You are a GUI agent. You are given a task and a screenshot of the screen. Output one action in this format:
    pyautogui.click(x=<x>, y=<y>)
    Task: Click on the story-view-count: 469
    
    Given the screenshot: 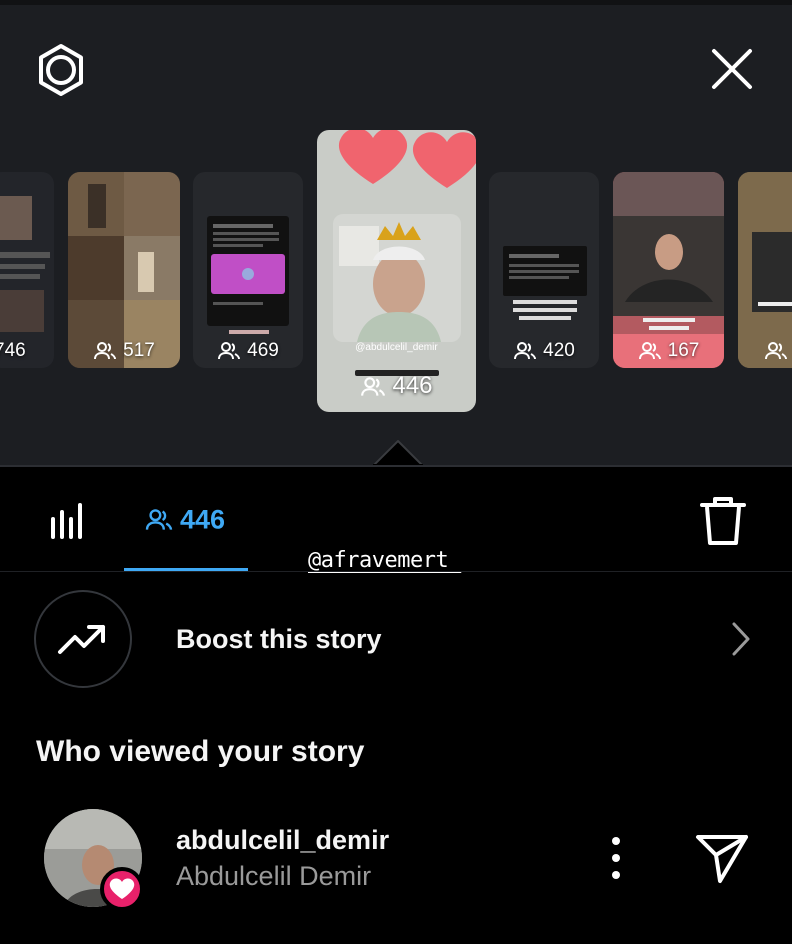 What is the action you would take?
    pyautogui.click(x=263, y=350)
    